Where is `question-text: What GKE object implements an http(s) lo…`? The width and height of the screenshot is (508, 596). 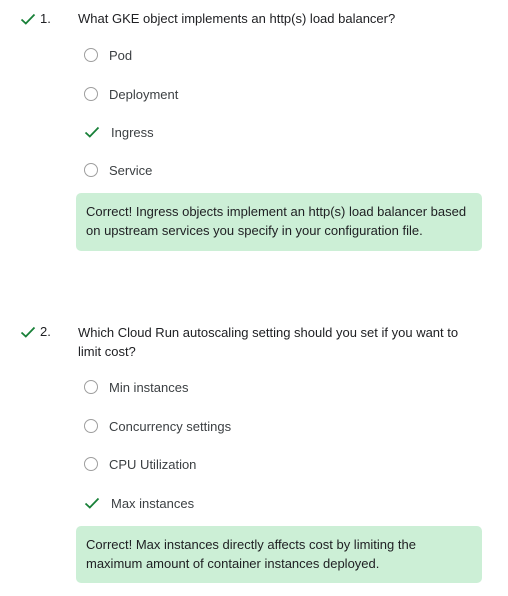
question-text: What GKE object implements an http(s) lo… is located at coordinates (237, 18).